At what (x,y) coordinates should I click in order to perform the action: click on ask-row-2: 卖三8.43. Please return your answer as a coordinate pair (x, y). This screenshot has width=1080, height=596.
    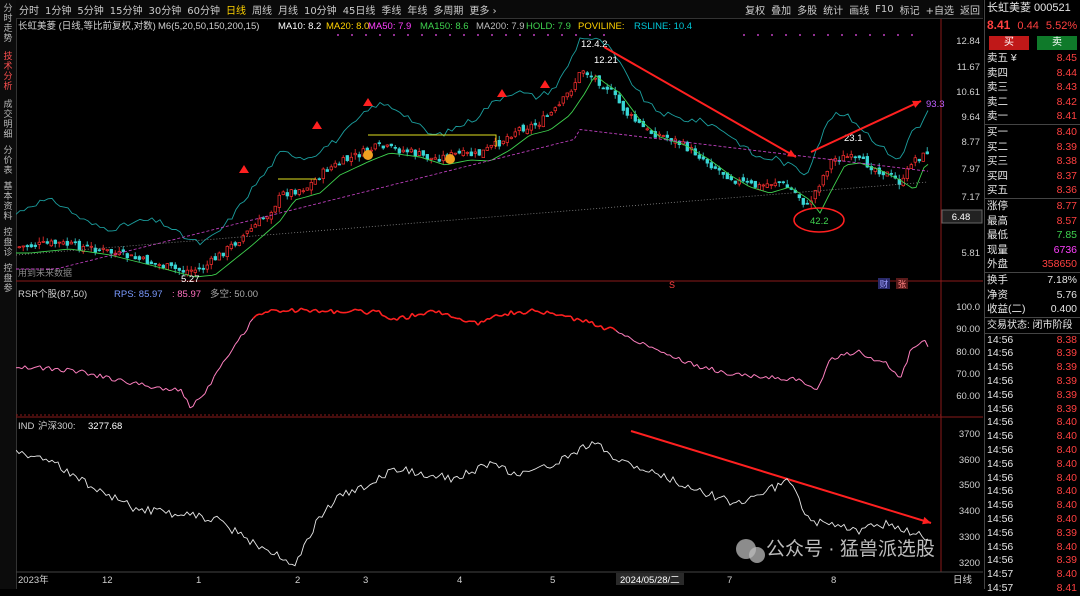
    Looking at the image, I should click on (1032, 87).